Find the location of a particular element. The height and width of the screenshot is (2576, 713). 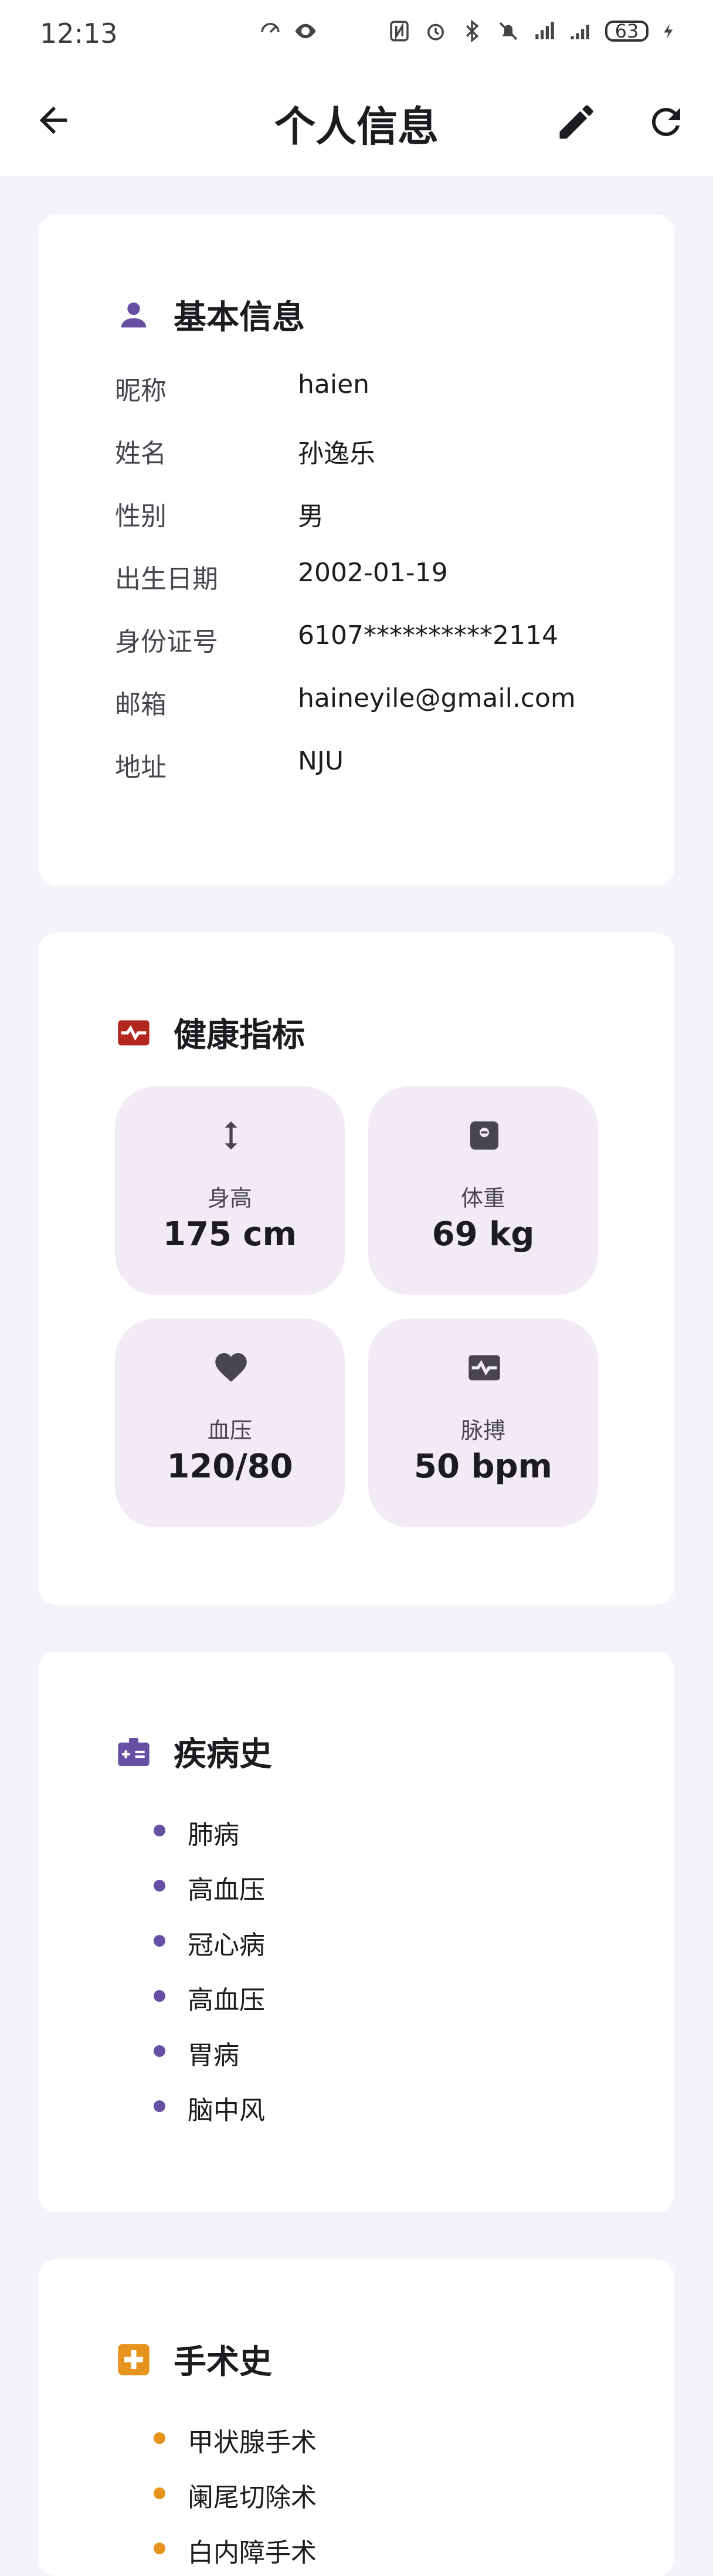

basic-info-title: 基本信息 is located at coordinates (239, 318).